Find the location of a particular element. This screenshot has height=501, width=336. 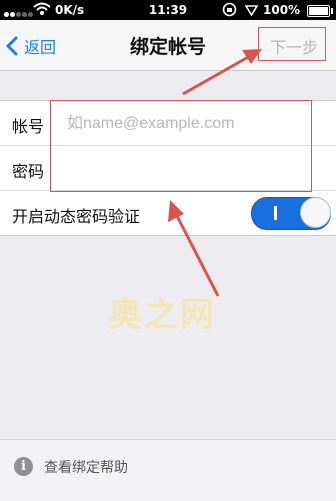

rotation-lock-icon is located at coordinates (229, 9).